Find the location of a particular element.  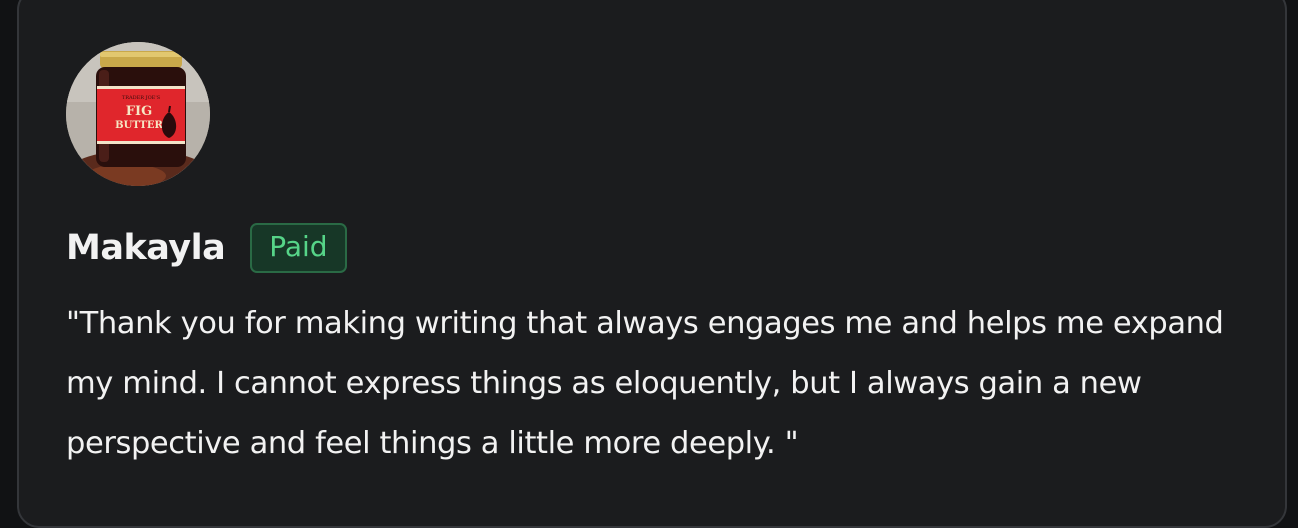

avatar: TRADER JOE'S FIG BUTTER is located at coordinates (138, 114).